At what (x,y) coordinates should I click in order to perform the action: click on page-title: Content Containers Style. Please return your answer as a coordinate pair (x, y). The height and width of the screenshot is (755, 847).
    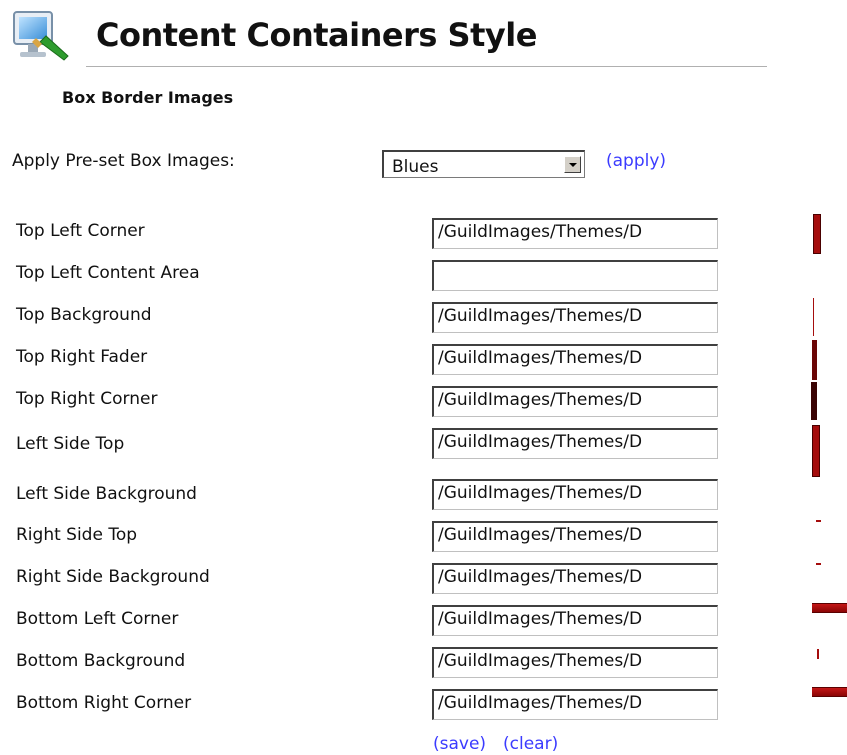
    Looking at the image, I should click on (316, 35).